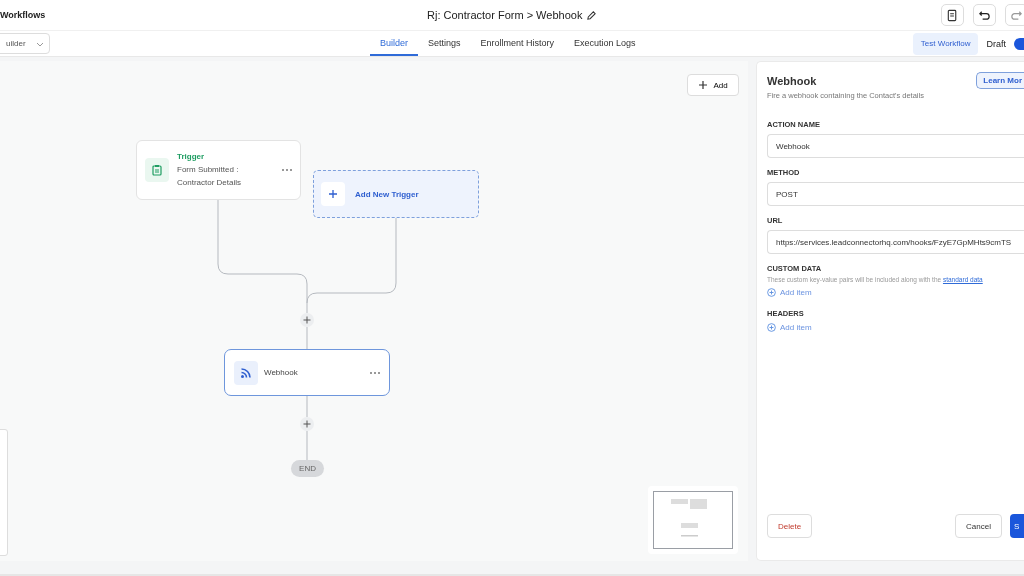  I want to click on panel-title: Webhook, so click(792, 80).